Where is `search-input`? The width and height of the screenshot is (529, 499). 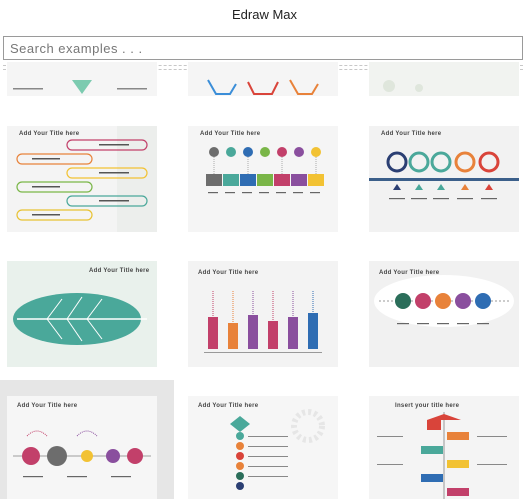 search-input is located at coordinates (263, 48).